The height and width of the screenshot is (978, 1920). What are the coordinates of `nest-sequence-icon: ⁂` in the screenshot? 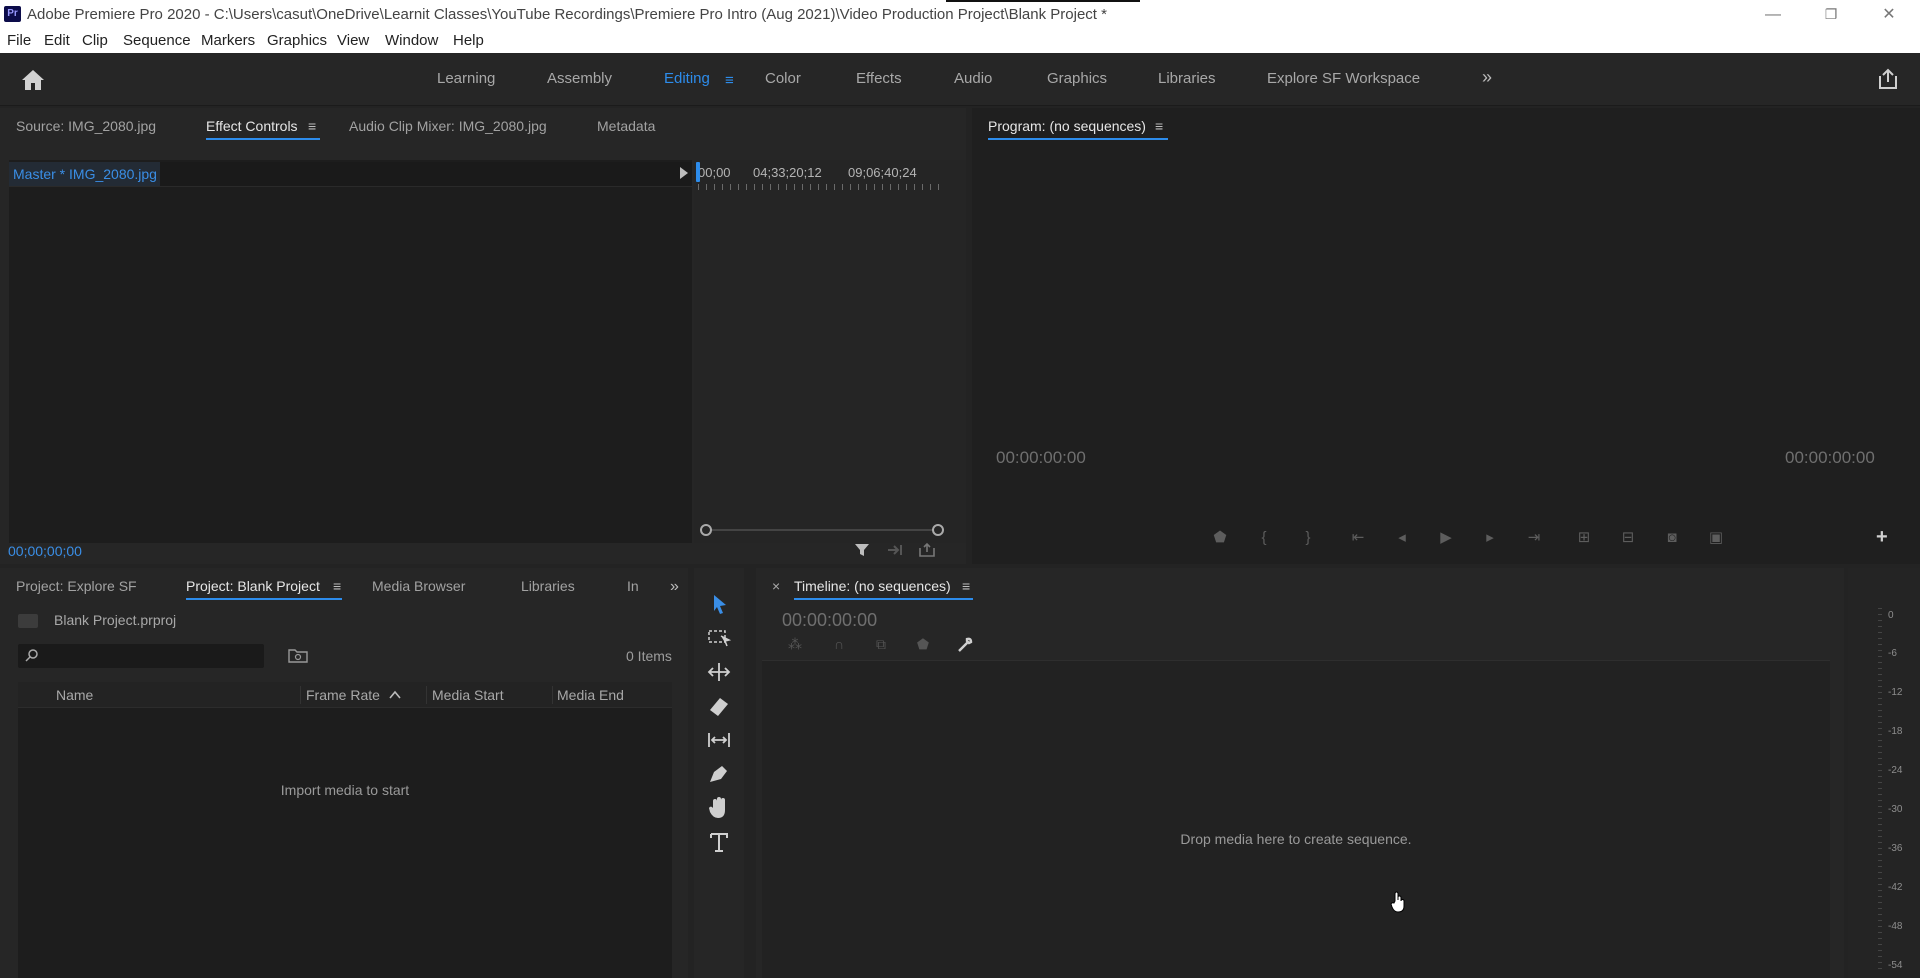 It's located at (795, 645).